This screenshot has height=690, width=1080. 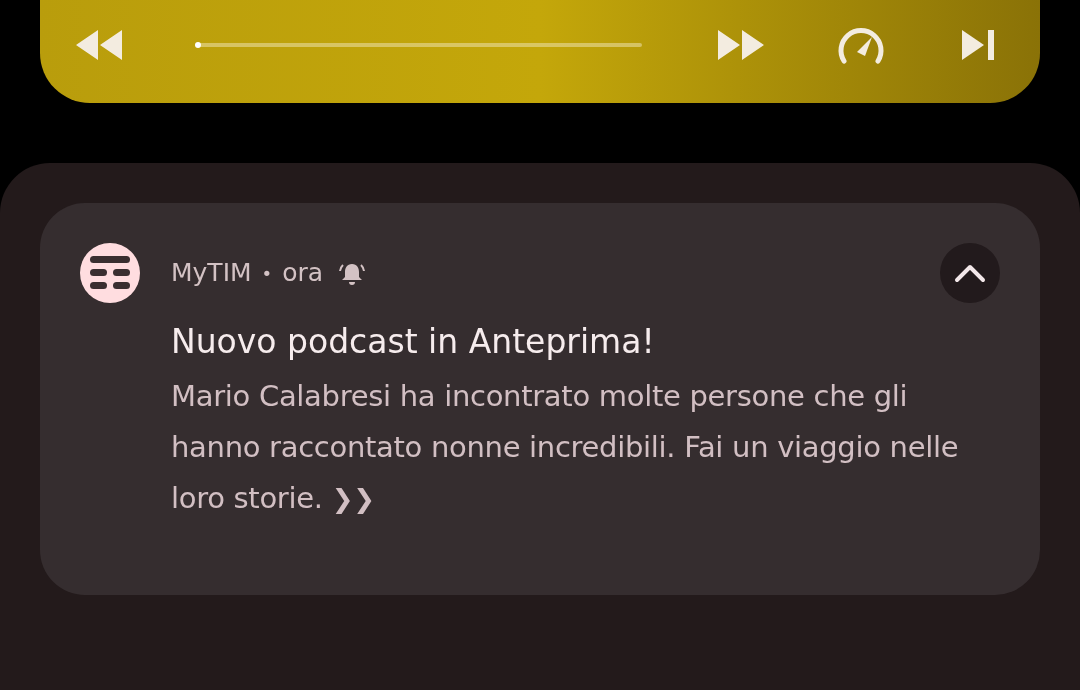 I want to click on fast-forward-icon, so click(x=741, y=44).